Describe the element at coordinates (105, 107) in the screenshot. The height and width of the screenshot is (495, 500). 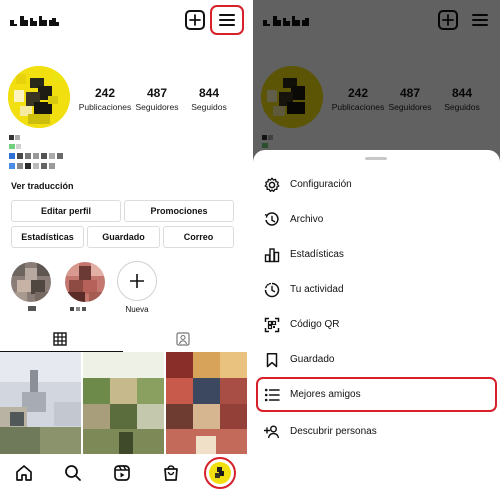
I see `stat-posts-label: Publicaciones` at that location.